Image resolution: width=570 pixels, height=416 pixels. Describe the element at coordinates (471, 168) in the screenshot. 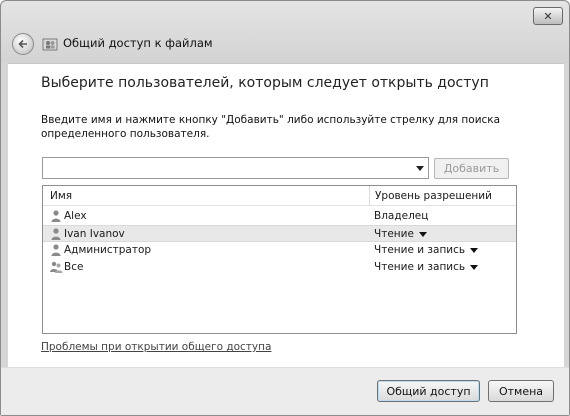

I see `add-button: Добавить` at that location.